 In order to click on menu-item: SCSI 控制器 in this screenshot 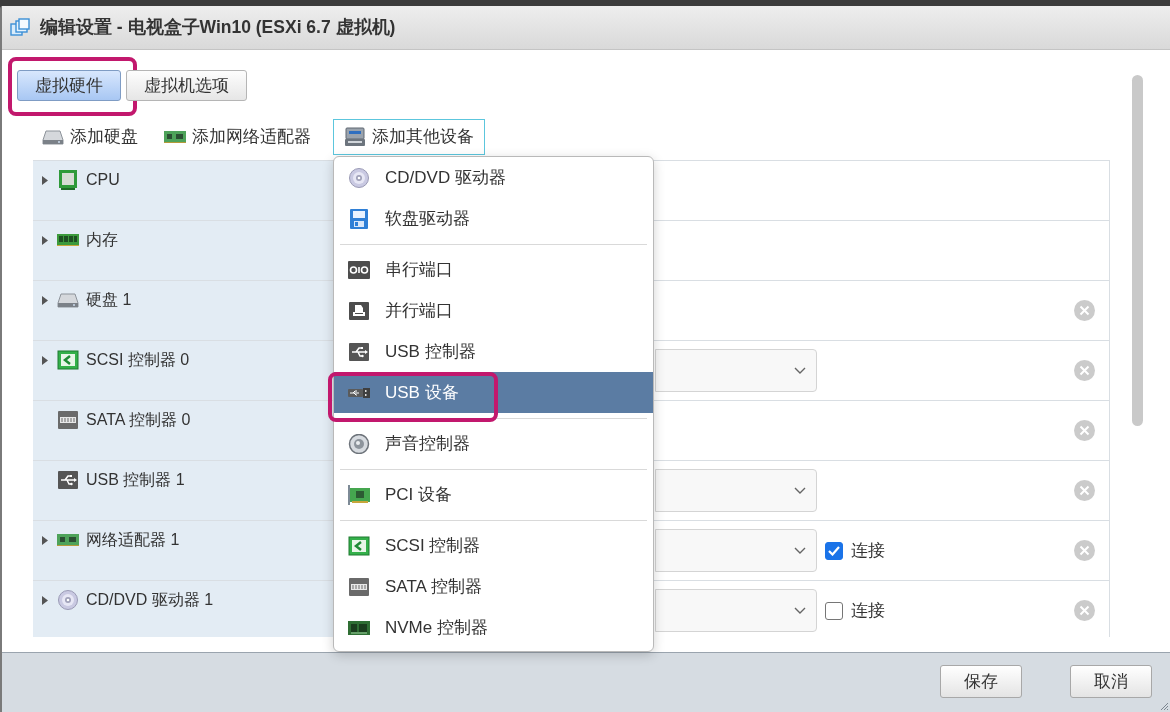, I will do `click(493, 545)`.